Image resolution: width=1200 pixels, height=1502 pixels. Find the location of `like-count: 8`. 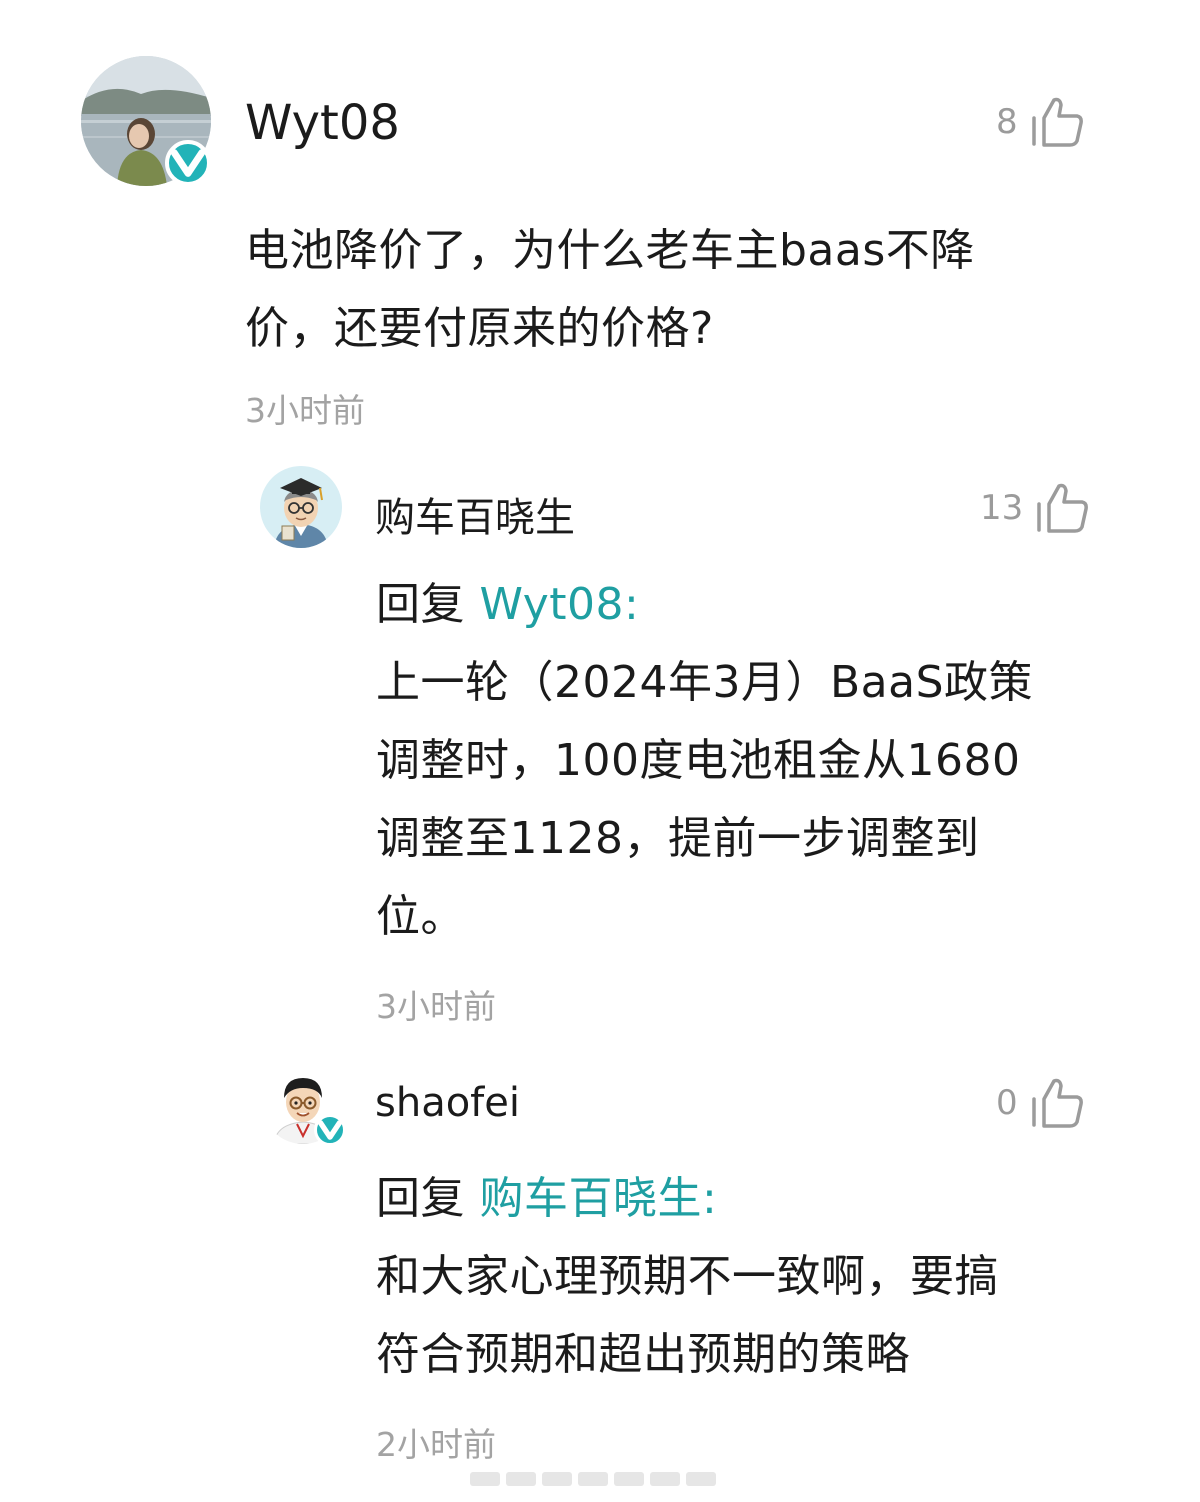

like-count: 8 is located at coordinates (1007, 122).